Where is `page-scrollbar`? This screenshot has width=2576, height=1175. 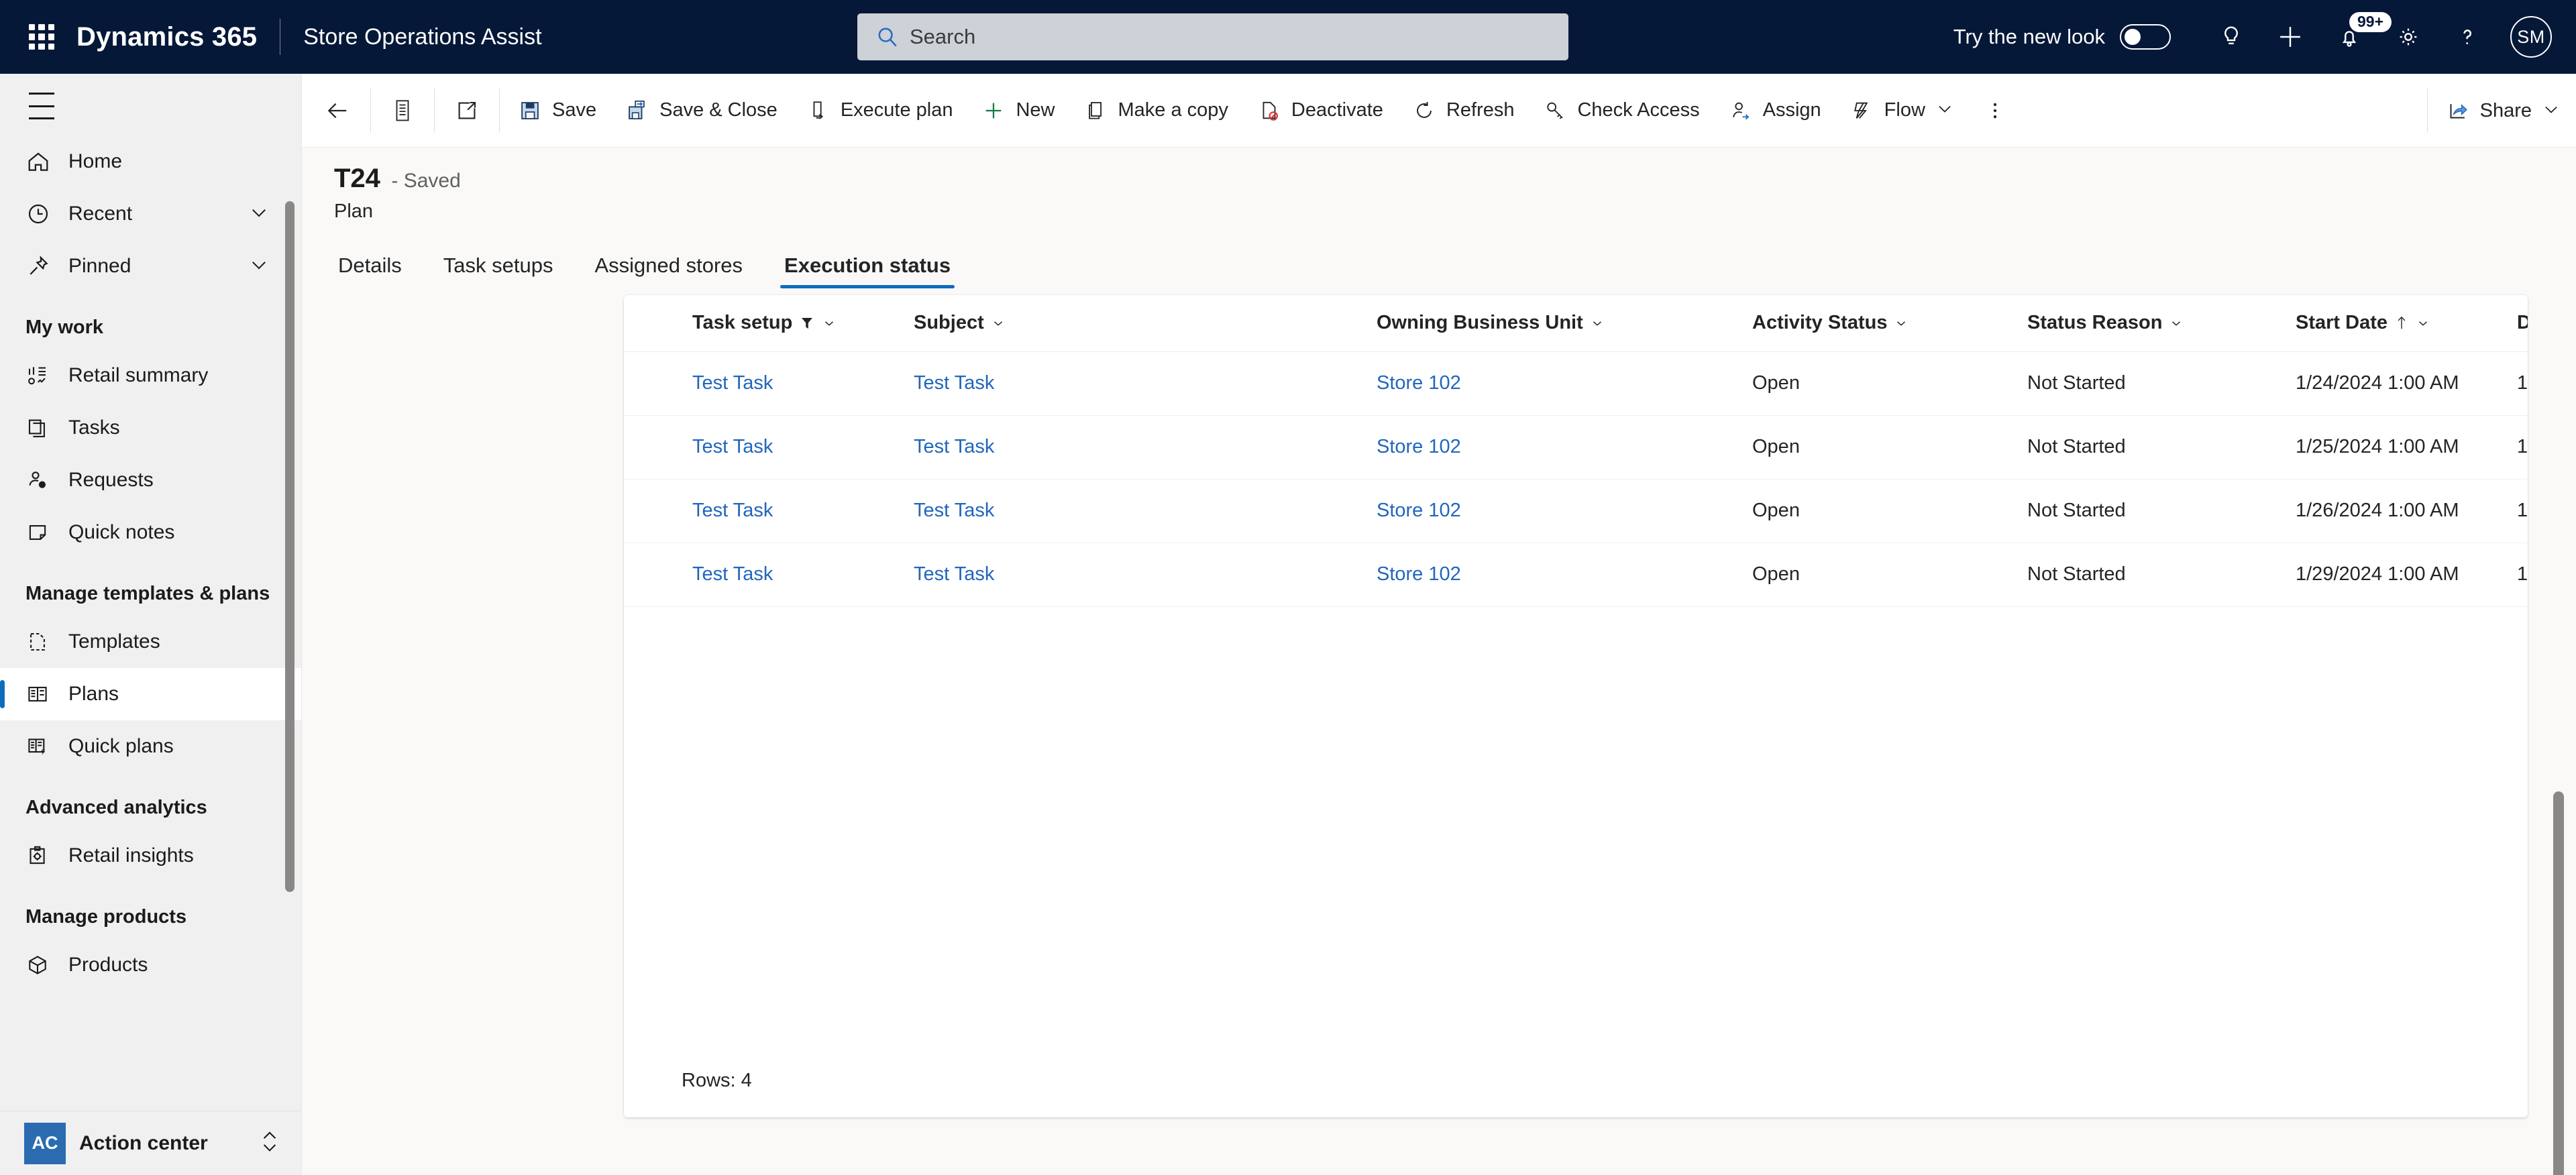 page-scrollbar is located at coordinates (2558, 983).